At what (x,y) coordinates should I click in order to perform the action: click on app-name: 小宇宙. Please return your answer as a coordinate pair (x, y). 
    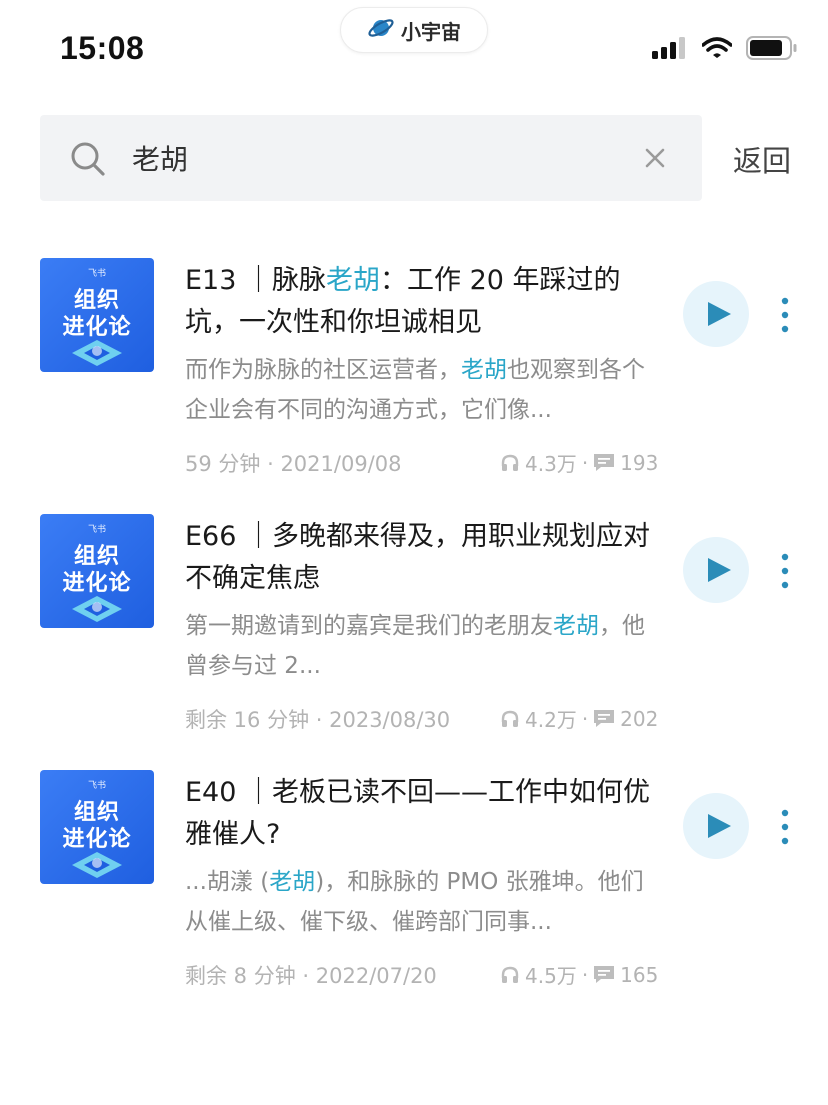
    Looking at the image, I should click on (431, 31).